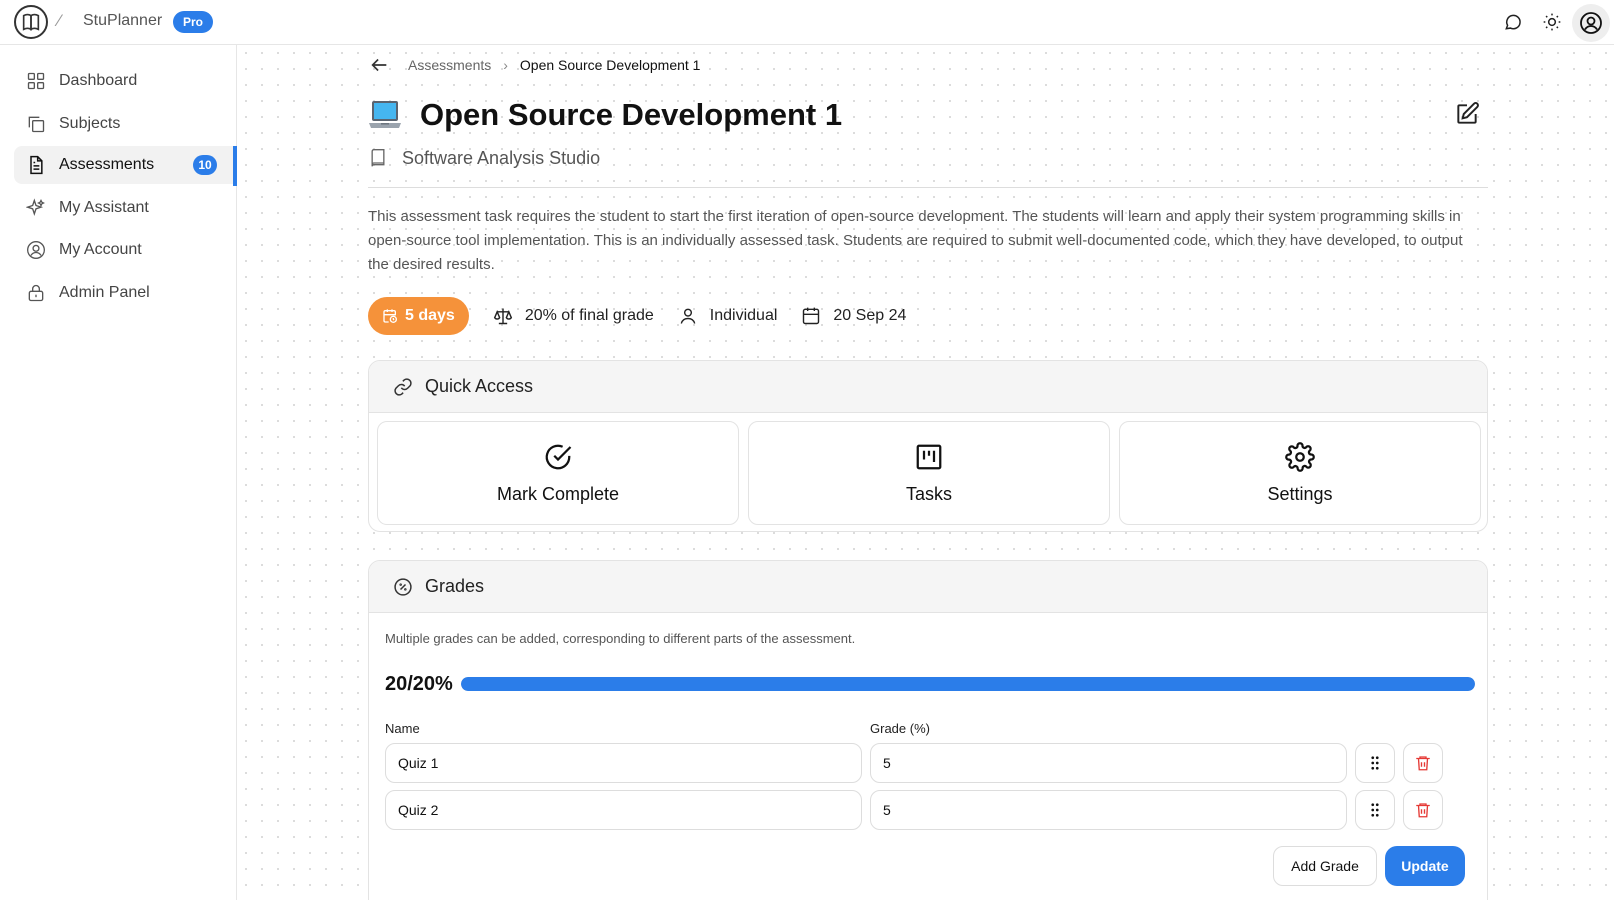 The image size is (1614, 900). What do you see at coordinates (900, 728) in the screenshot?
I see `grade-column-label: Grade (%)` at bounding box center [900, 728].